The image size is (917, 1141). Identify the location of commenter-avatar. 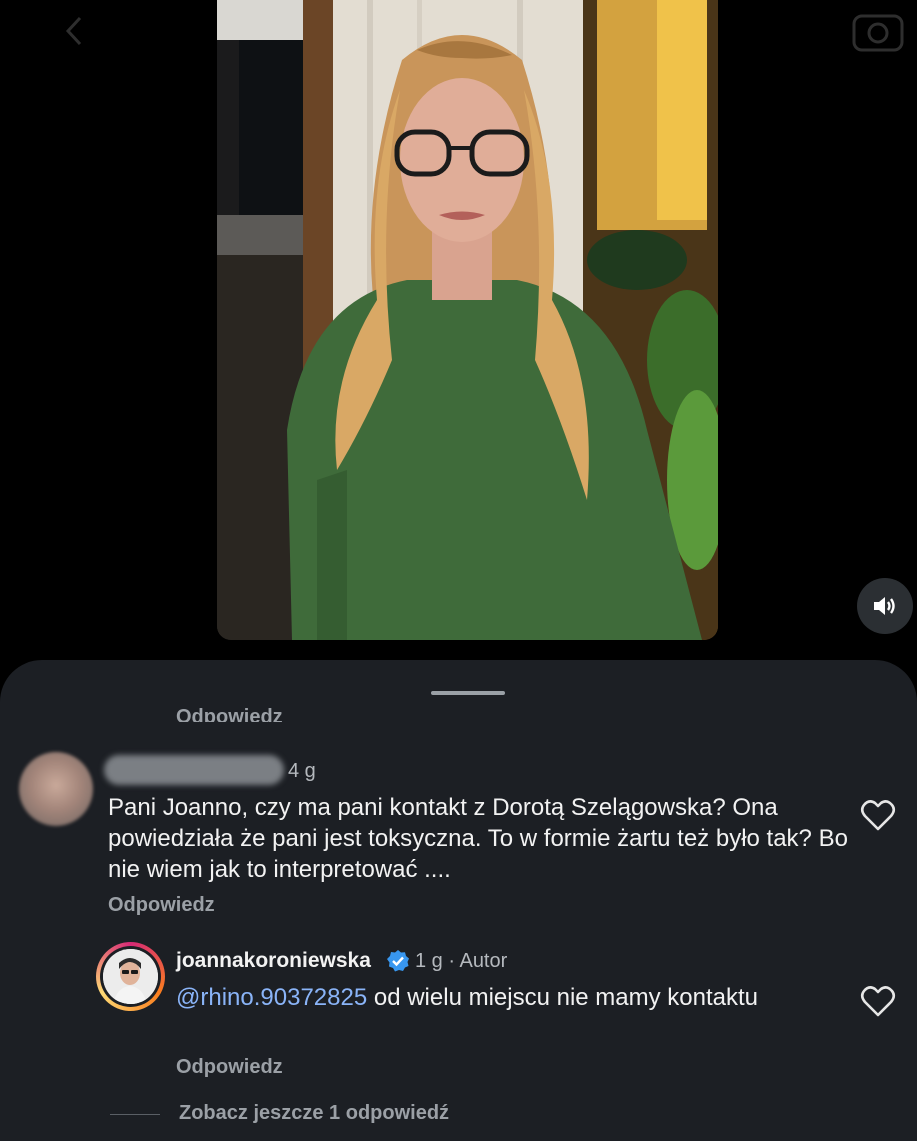
(56, 789).